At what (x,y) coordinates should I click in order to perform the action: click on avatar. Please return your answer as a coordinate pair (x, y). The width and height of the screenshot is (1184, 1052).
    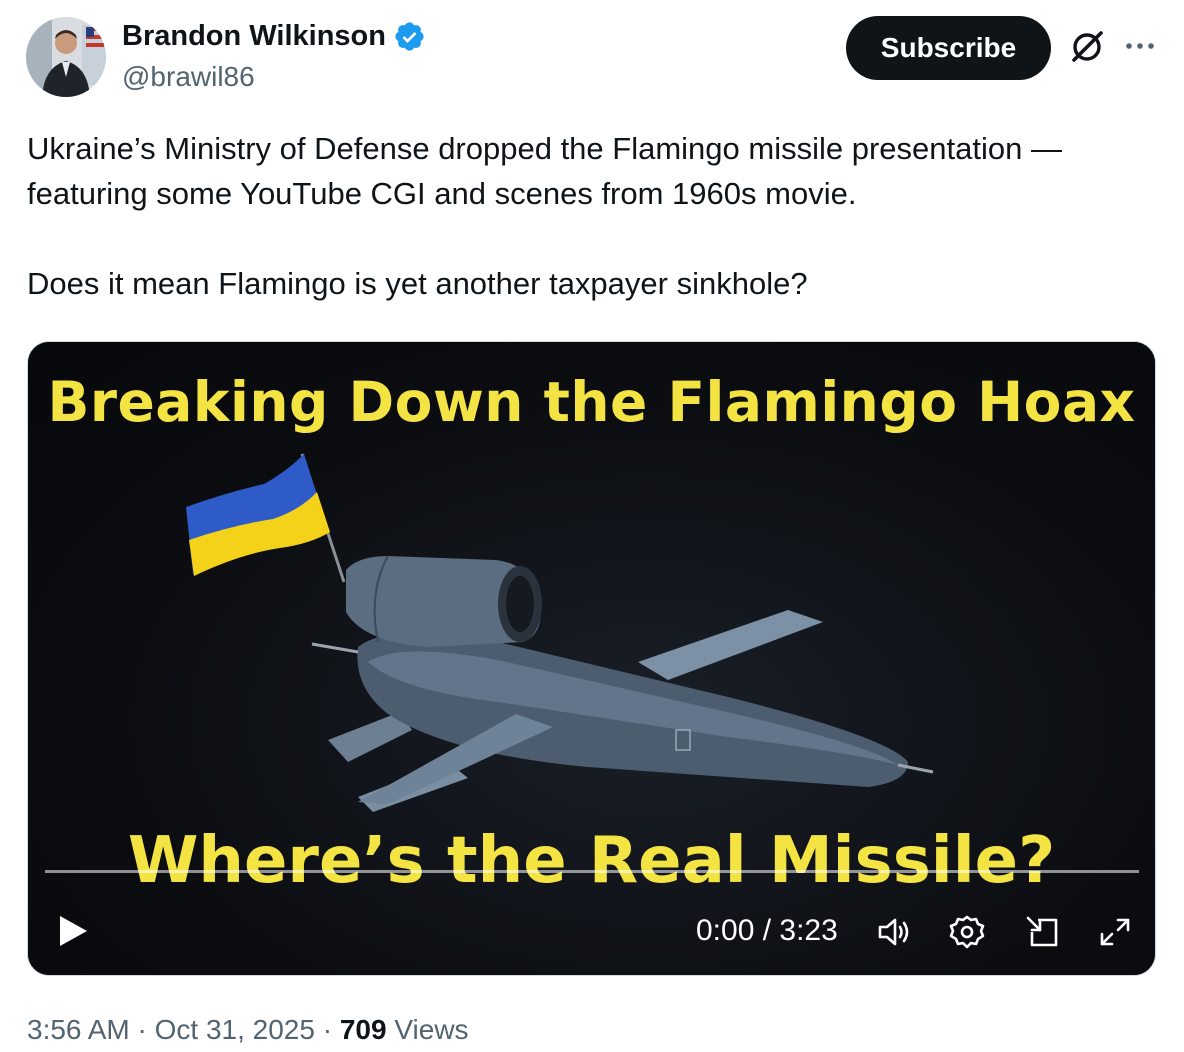
    Looking at the image, I should click on (66, 57).